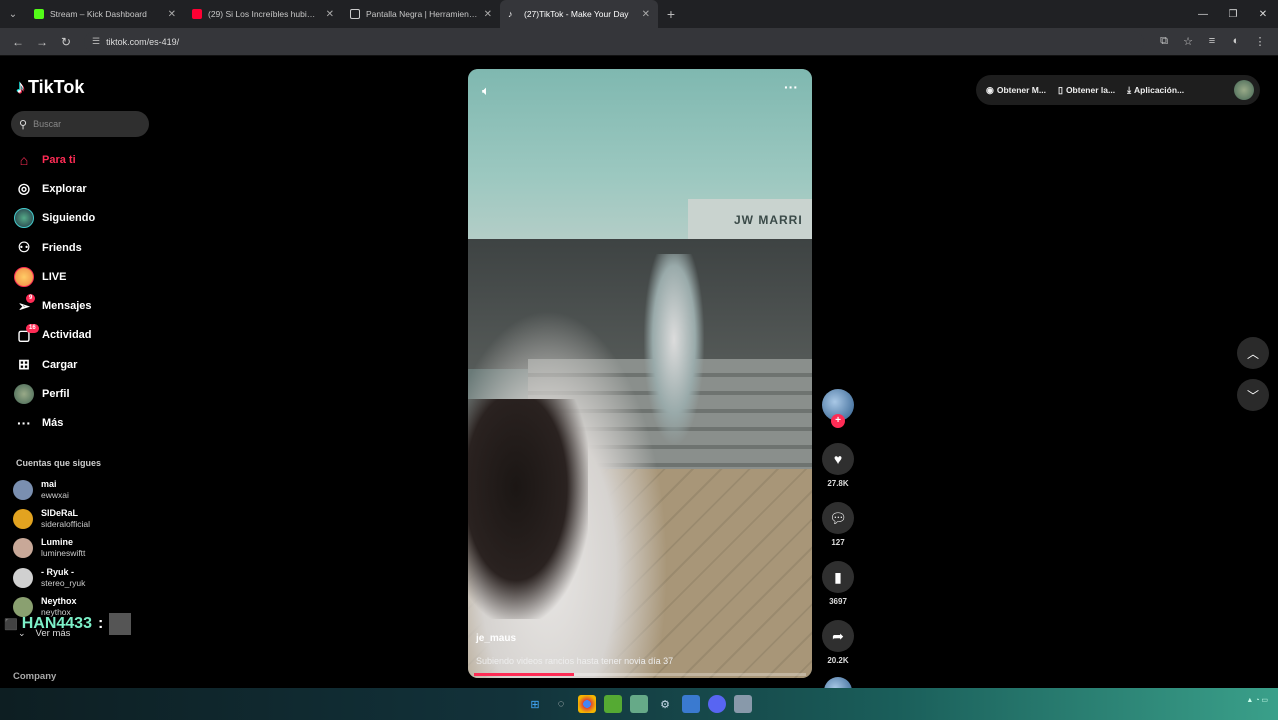  I want to click on list-item: mai ewwxai, so click(88, 489).